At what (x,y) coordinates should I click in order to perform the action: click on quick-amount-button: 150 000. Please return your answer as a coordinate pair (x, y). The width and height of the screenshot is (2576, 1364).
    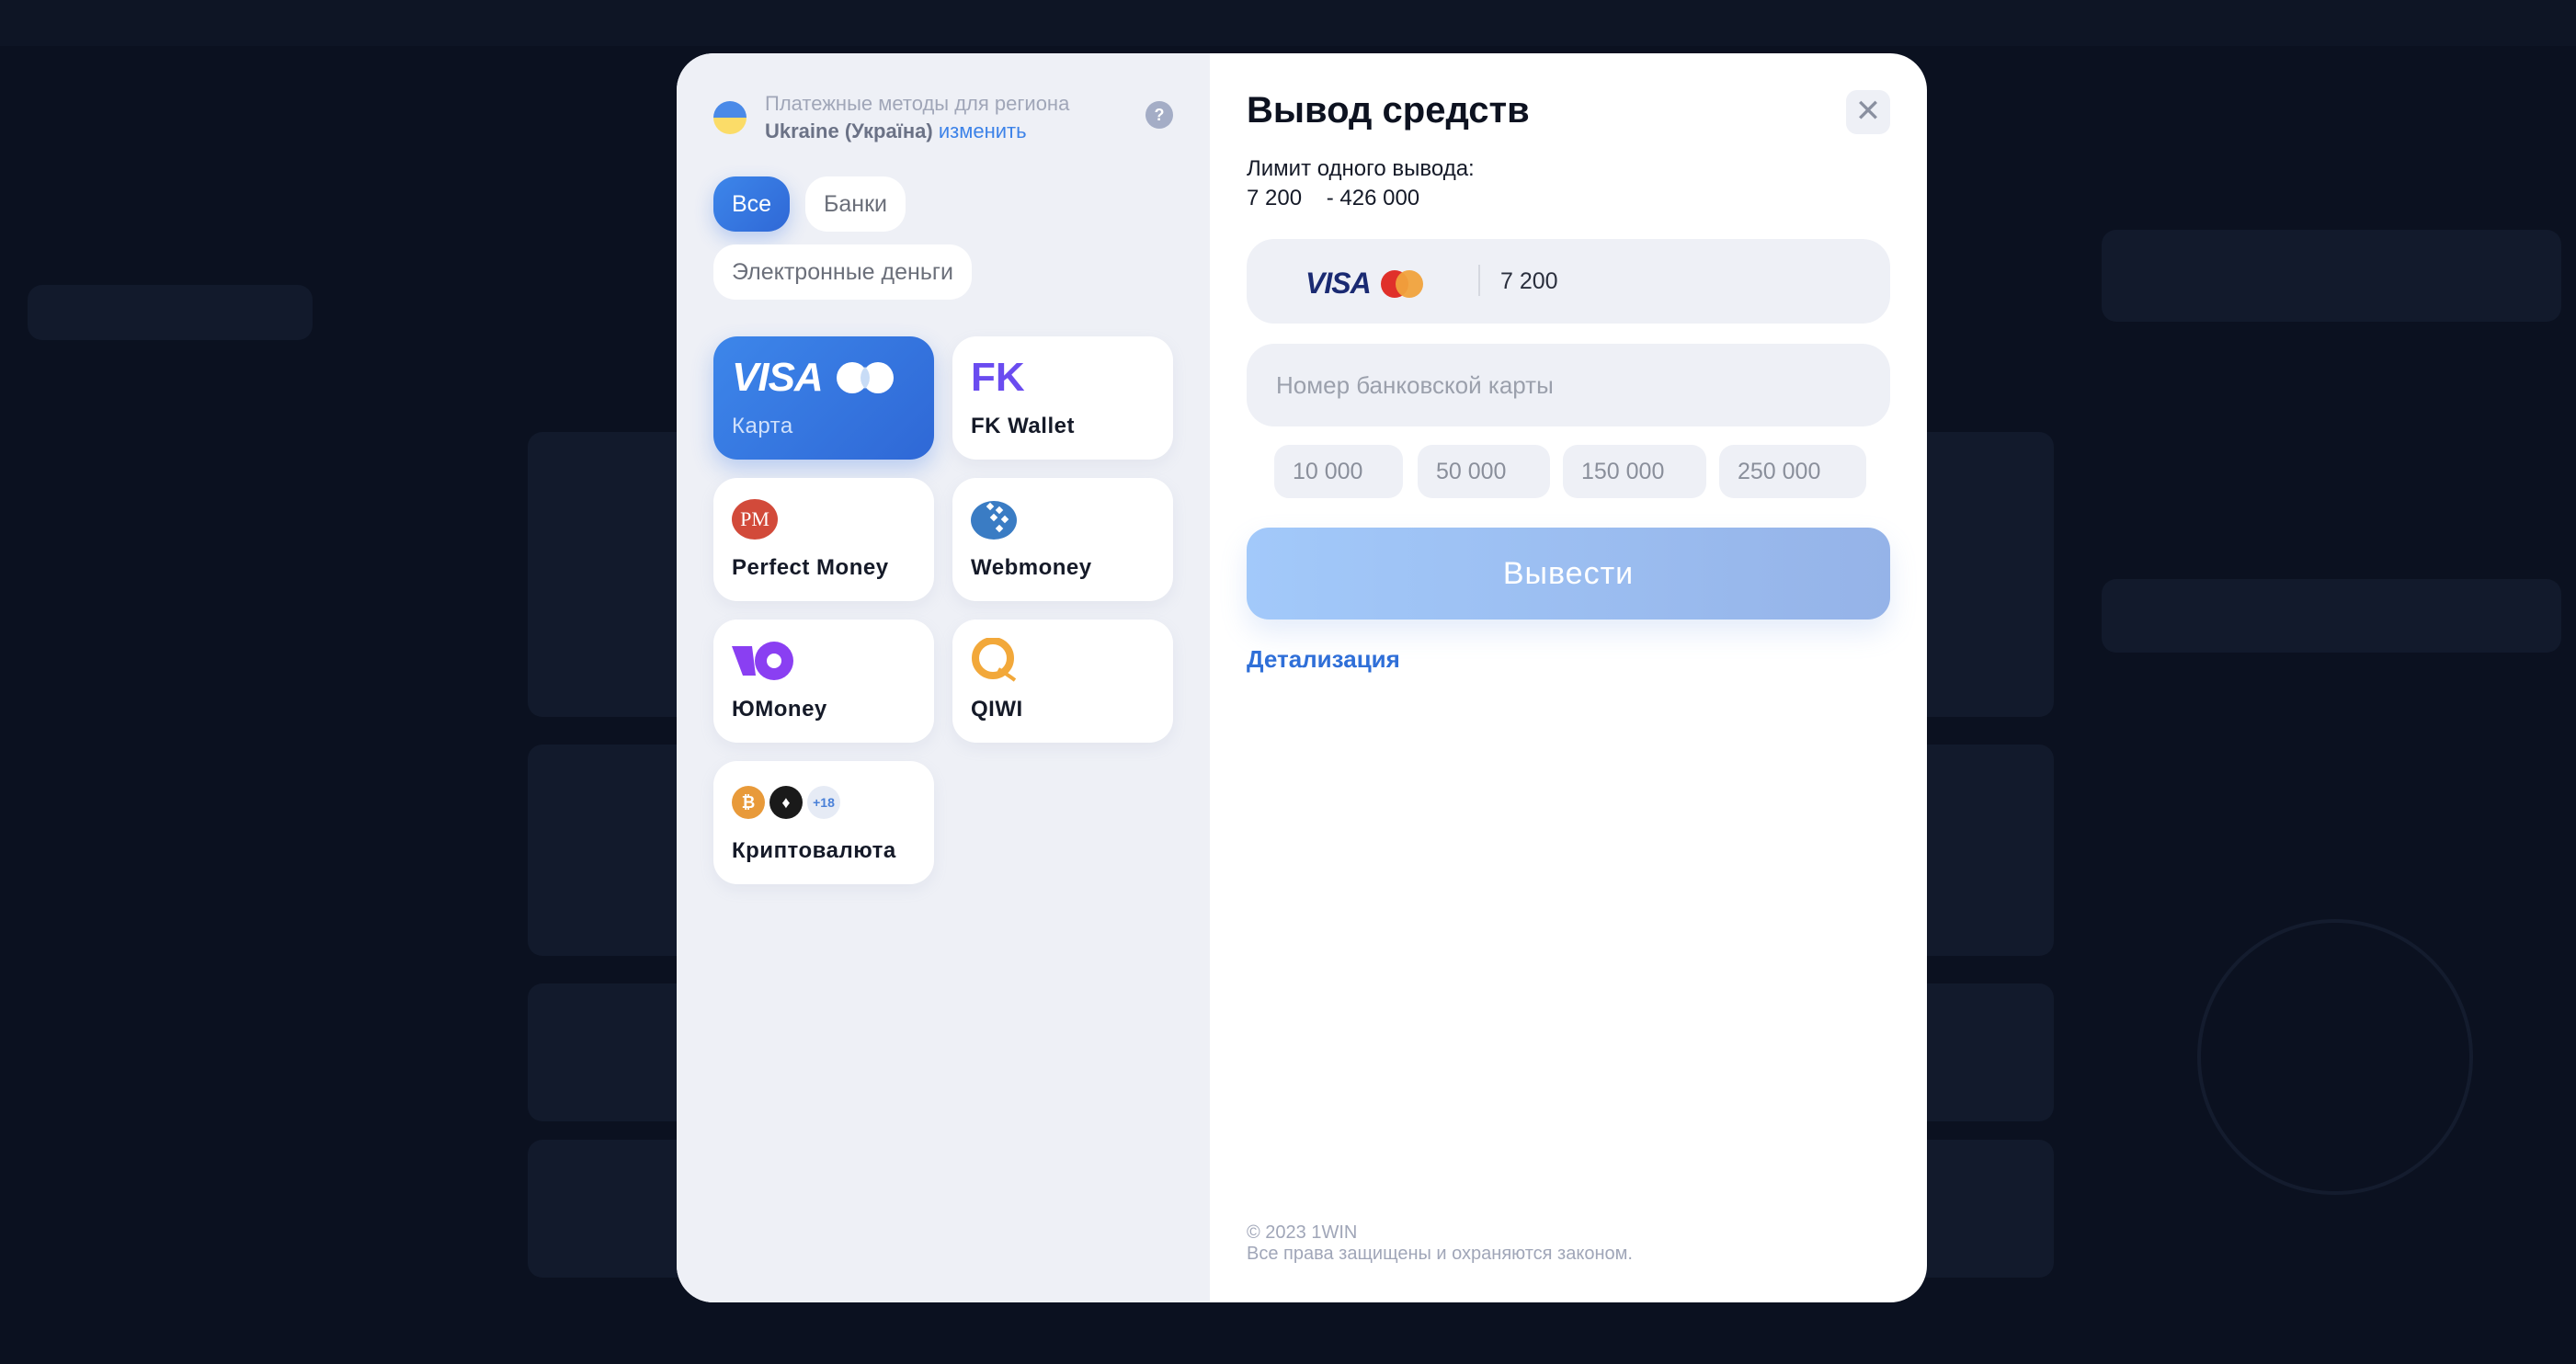
    Looking at the image, I should click on (1634, 472).